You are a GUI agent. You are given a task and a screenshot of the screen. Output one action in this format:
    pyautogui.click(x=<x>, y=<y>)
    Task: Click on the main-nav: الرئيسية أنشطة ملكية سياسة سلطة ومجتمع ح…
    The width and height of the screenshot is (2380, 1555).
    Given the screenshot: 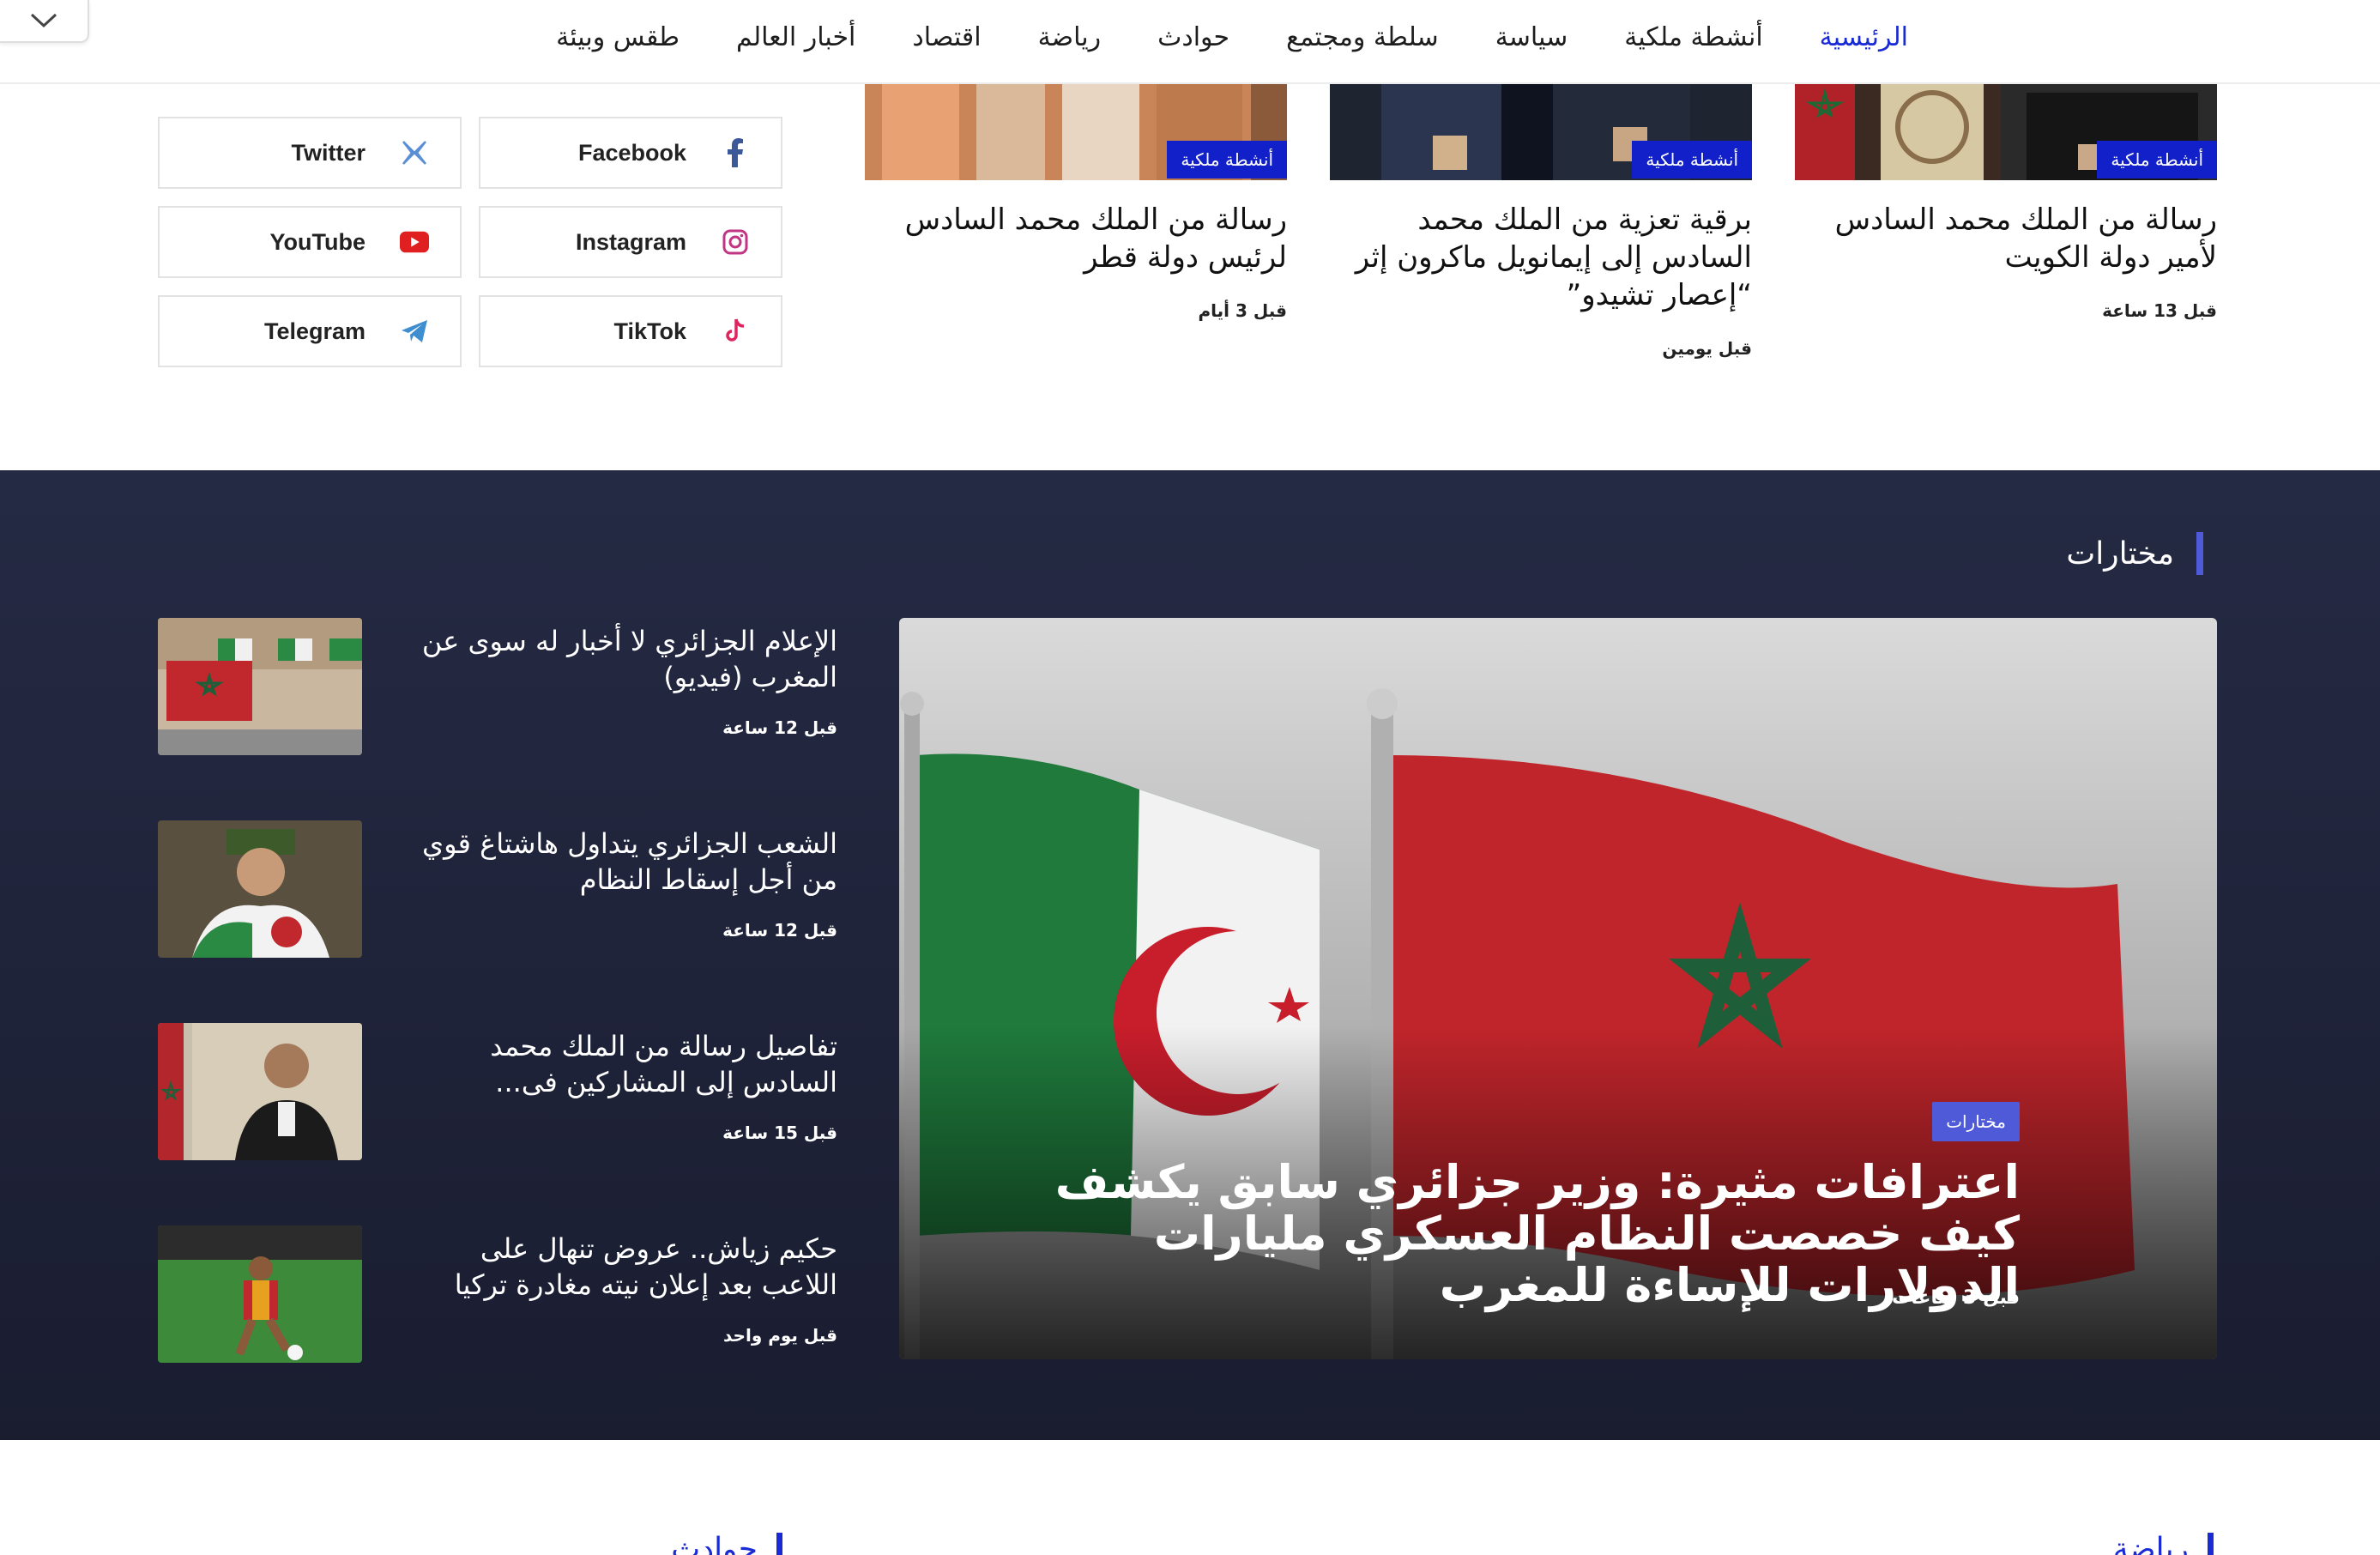 What is the action you would take?
    pyautogui.click(x=1194, y=37)
    